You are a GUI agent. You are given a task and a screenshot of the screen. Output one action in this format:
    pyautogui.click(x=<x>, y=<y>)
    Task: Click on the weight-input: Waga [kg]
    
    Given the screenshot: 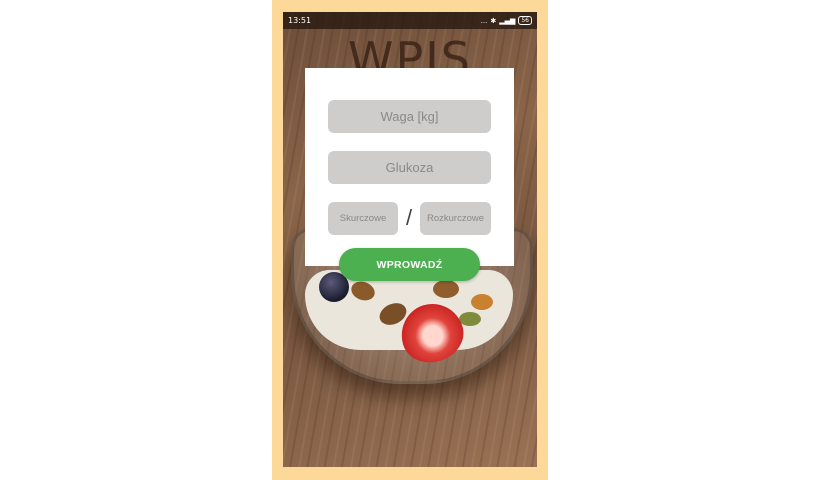 What is the action you would take?
    pyautogui.click(x=409, y=116)
    